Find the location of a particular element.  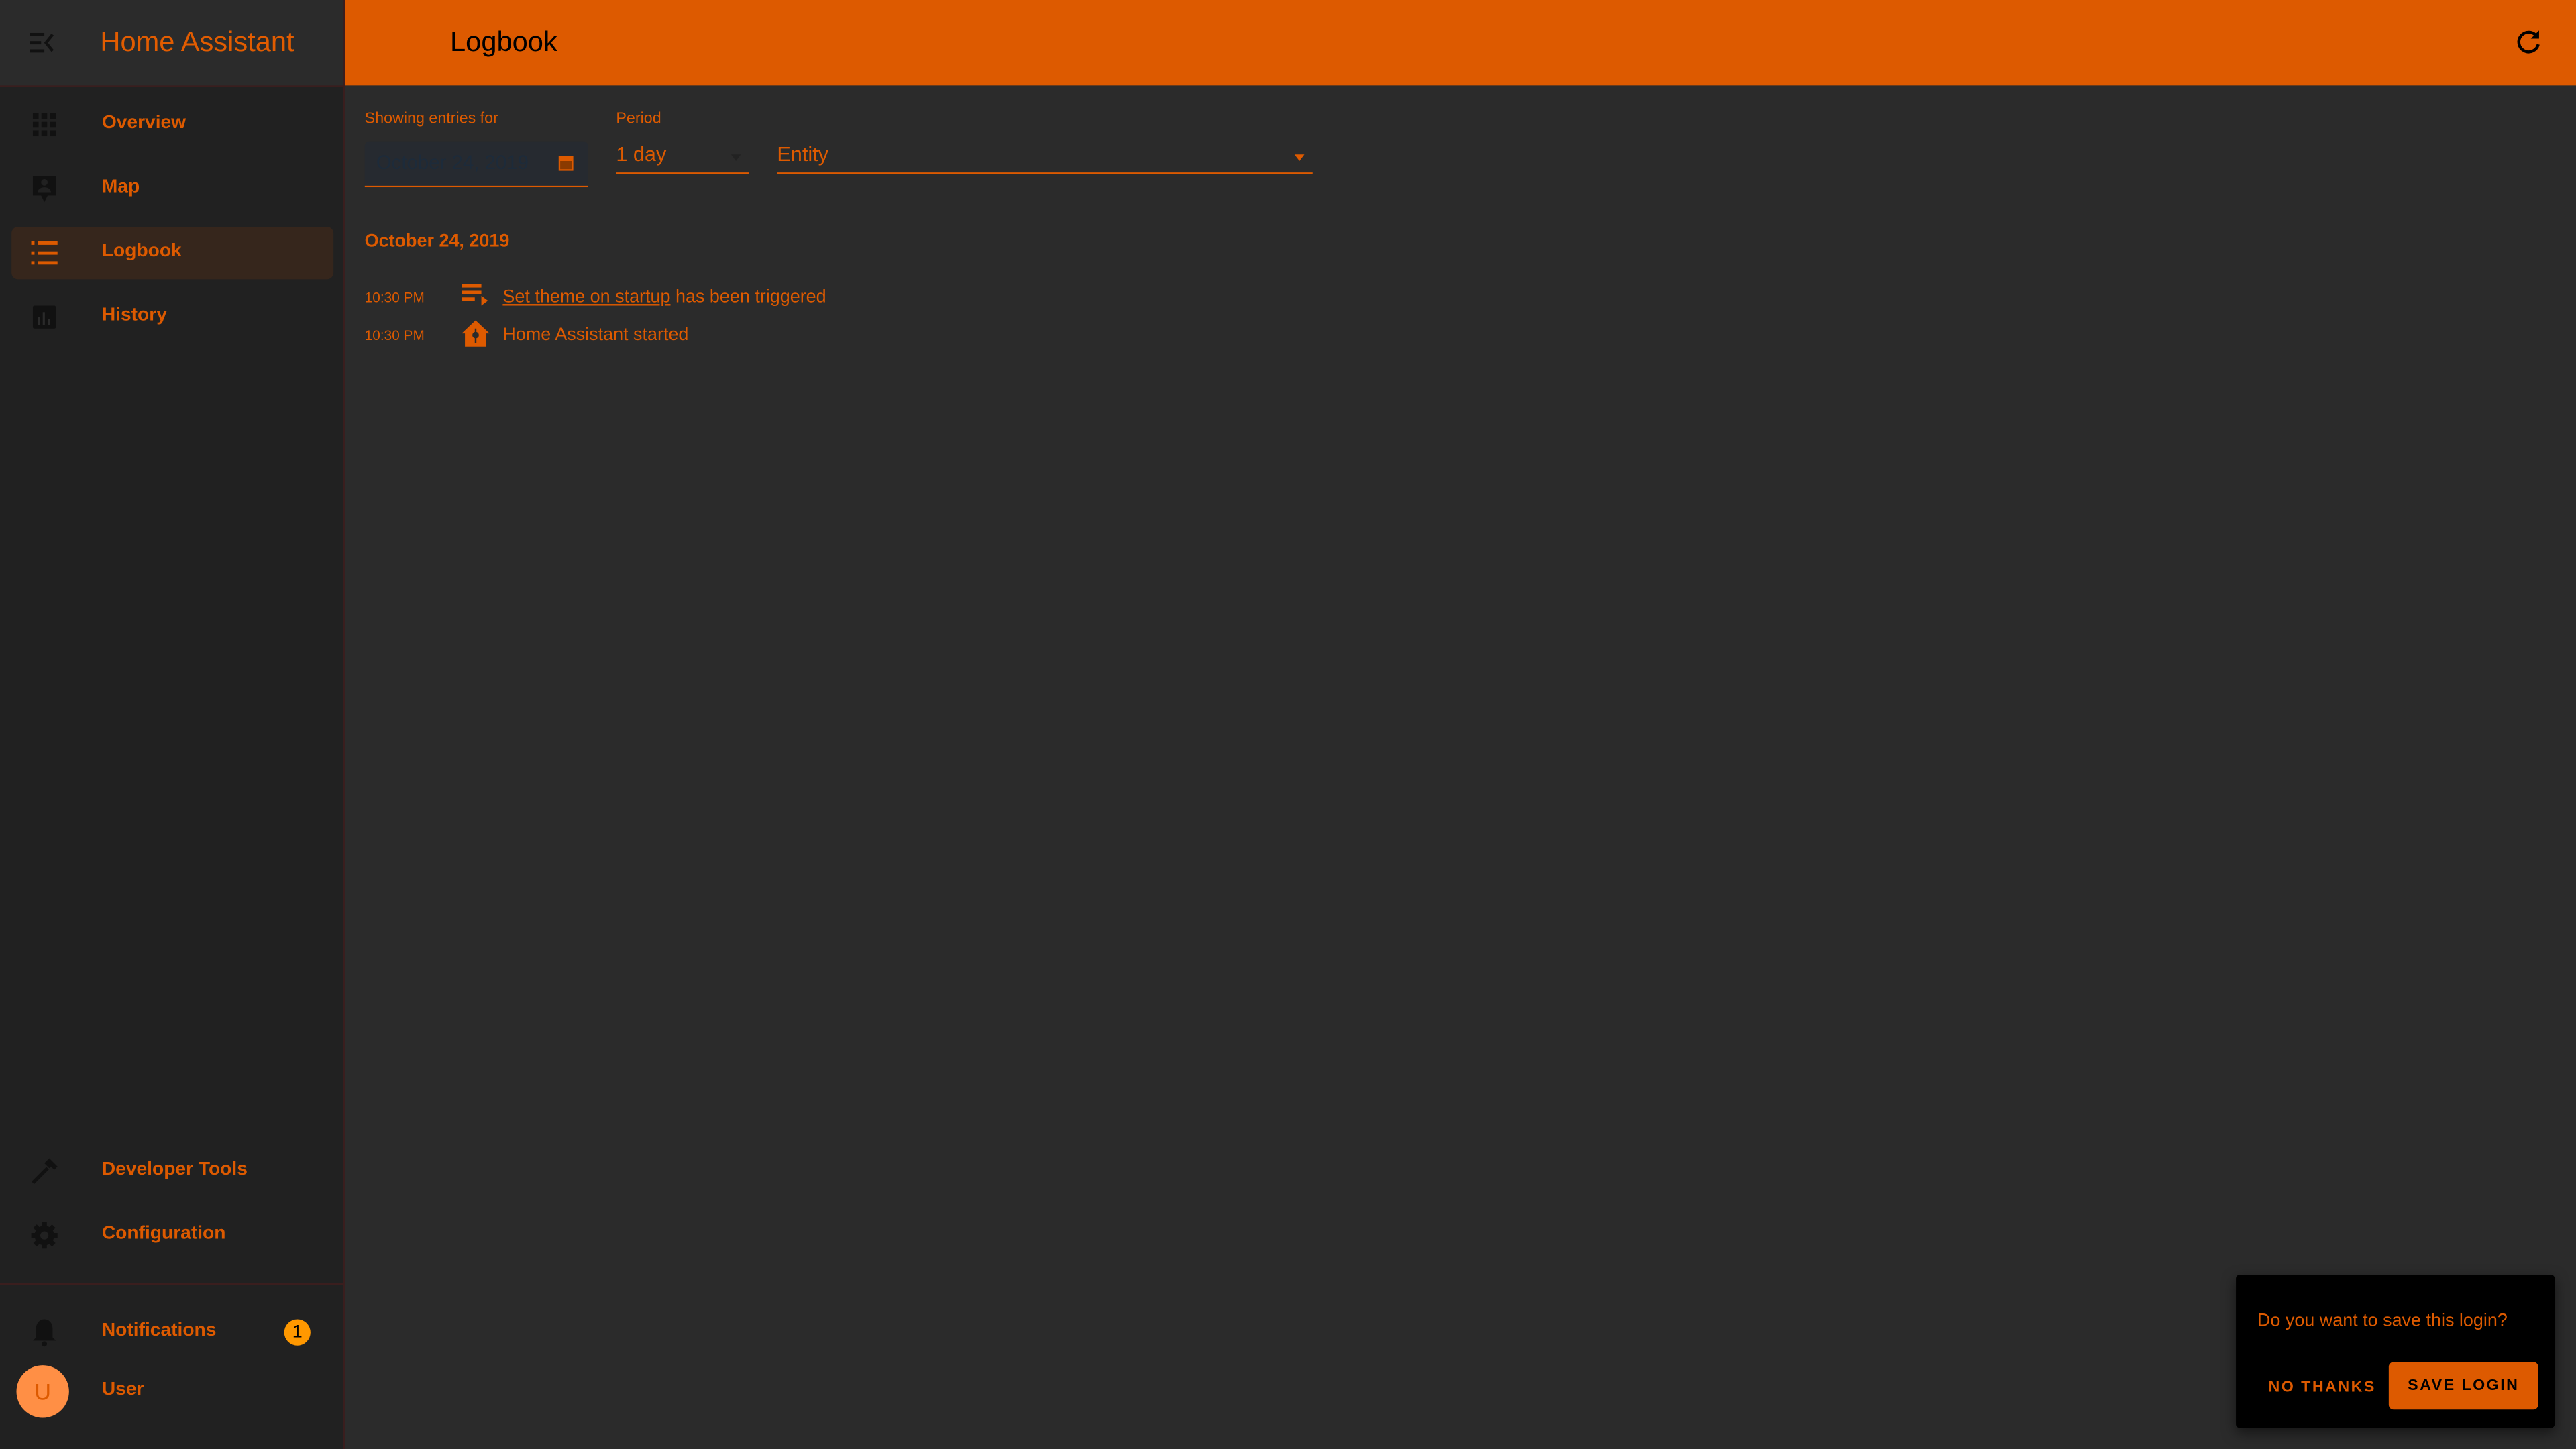

automation-link: Set theme on startup is located at coordinates (586, 297).